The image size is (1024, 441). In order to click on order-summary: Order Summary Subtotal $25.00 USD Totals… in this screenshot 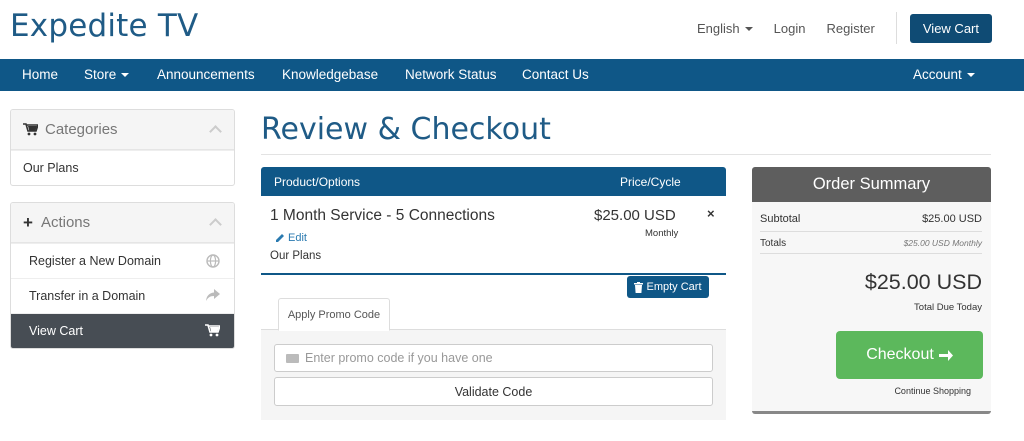, I will do `click(871, 290)`.